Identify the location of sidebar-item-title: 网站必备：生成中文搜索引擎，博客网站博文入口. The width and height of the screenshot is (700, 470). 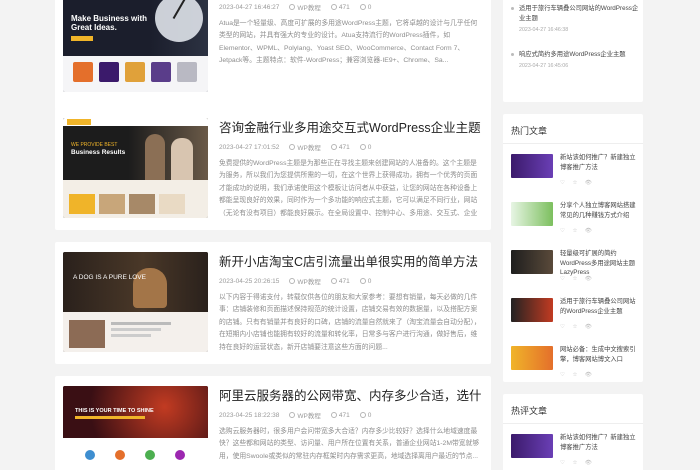
(599, 354).